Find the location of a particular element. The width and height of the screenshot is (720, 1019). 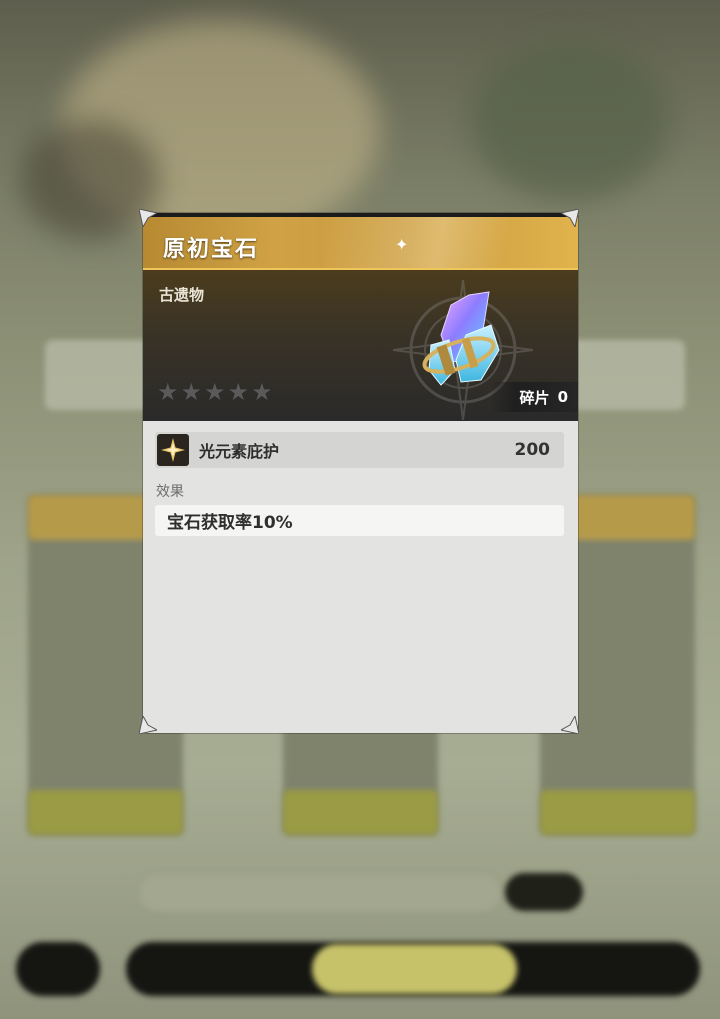

sparkle-icon: ✦ is located at coordinates (402, 244).